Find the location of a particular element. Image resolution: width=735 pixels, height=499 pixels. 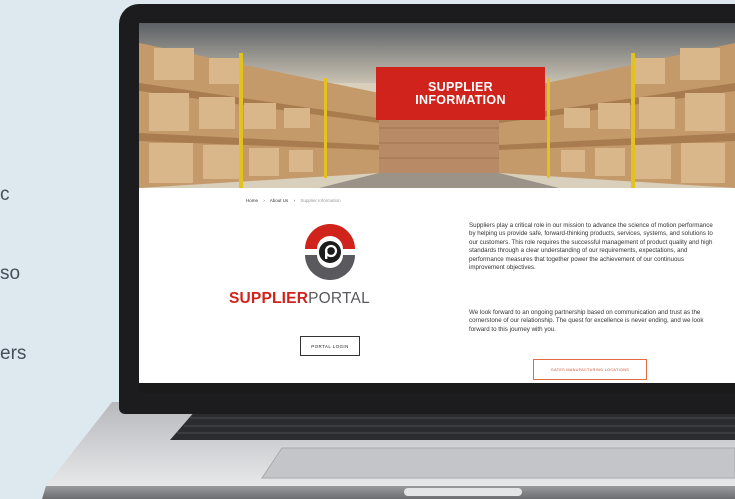

breadcrumb-home: Home is located at coordinates (252, 200).